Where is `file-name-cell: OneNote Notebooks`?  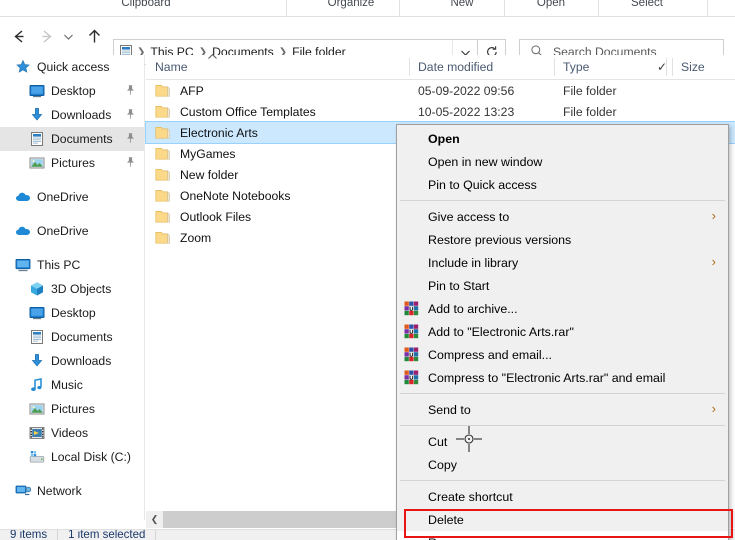
file-name-cell: OneNote Notebooks is located at coordinates (222, 195).